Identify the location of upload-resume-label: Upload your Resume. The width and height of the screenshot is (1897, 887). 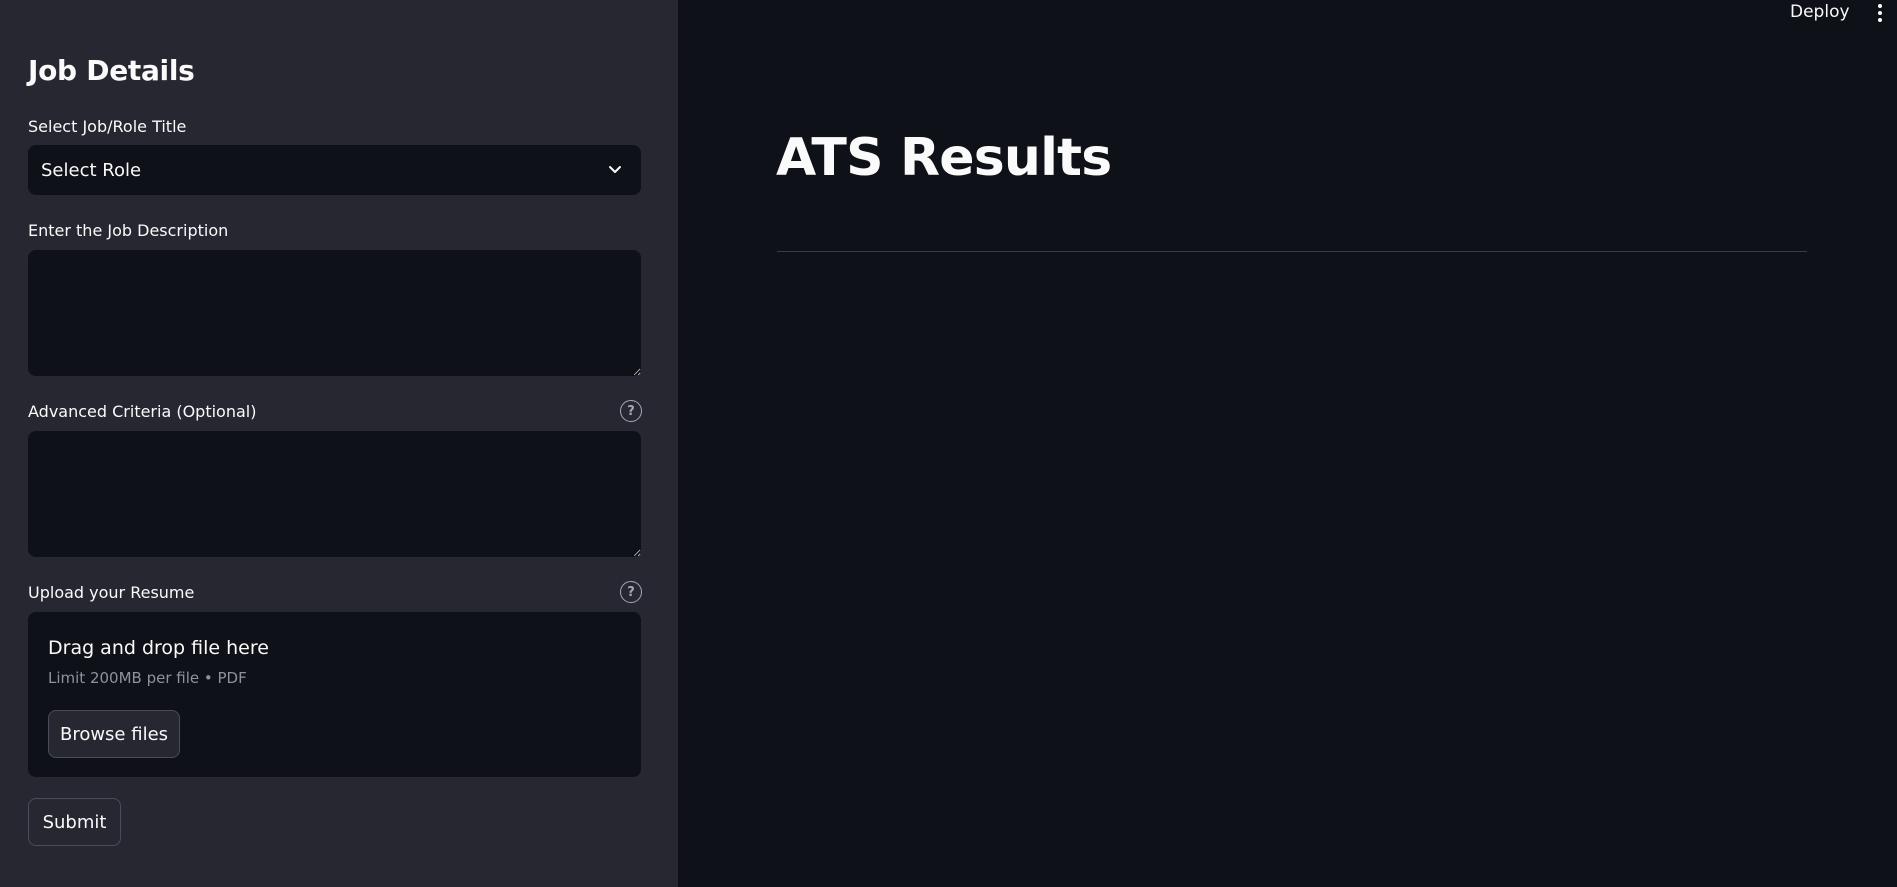
(111, 592).